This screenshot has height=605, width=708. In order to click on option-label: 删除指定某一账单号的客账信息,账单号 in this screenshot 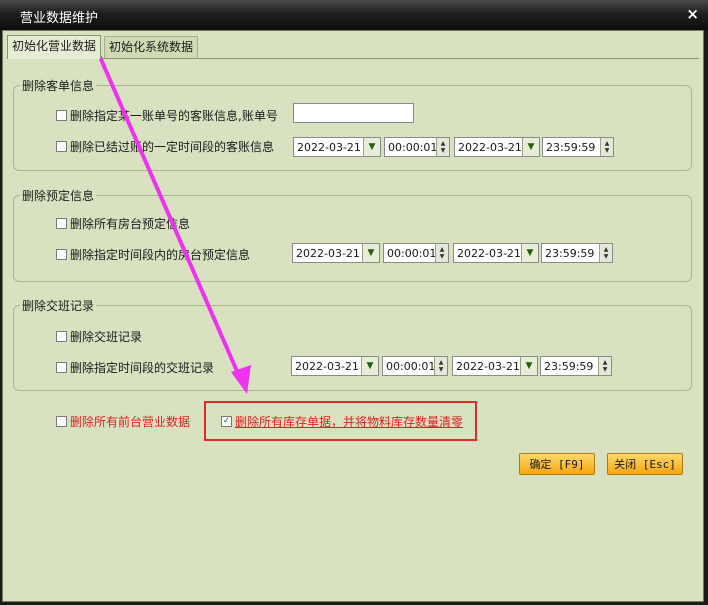, I will do `click(174, 116)`.